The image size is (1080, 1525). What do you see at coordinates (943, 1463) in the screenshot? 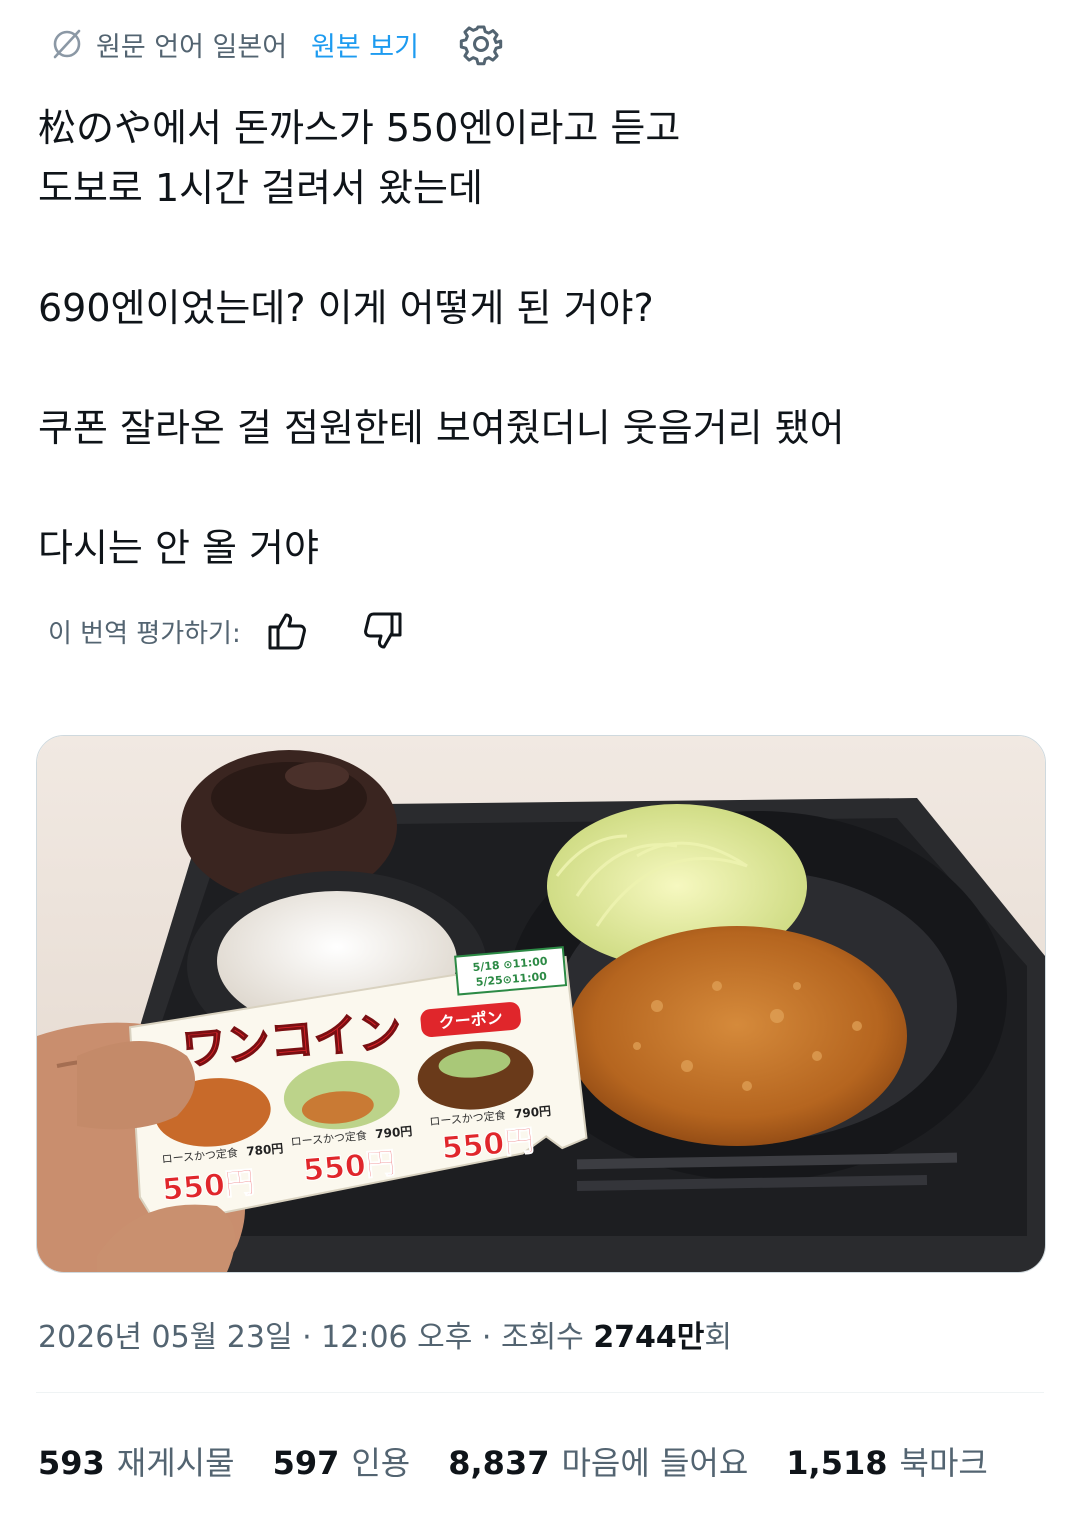
I see `bookmarks-label: 북마크` at bounding box center [943, 1463].